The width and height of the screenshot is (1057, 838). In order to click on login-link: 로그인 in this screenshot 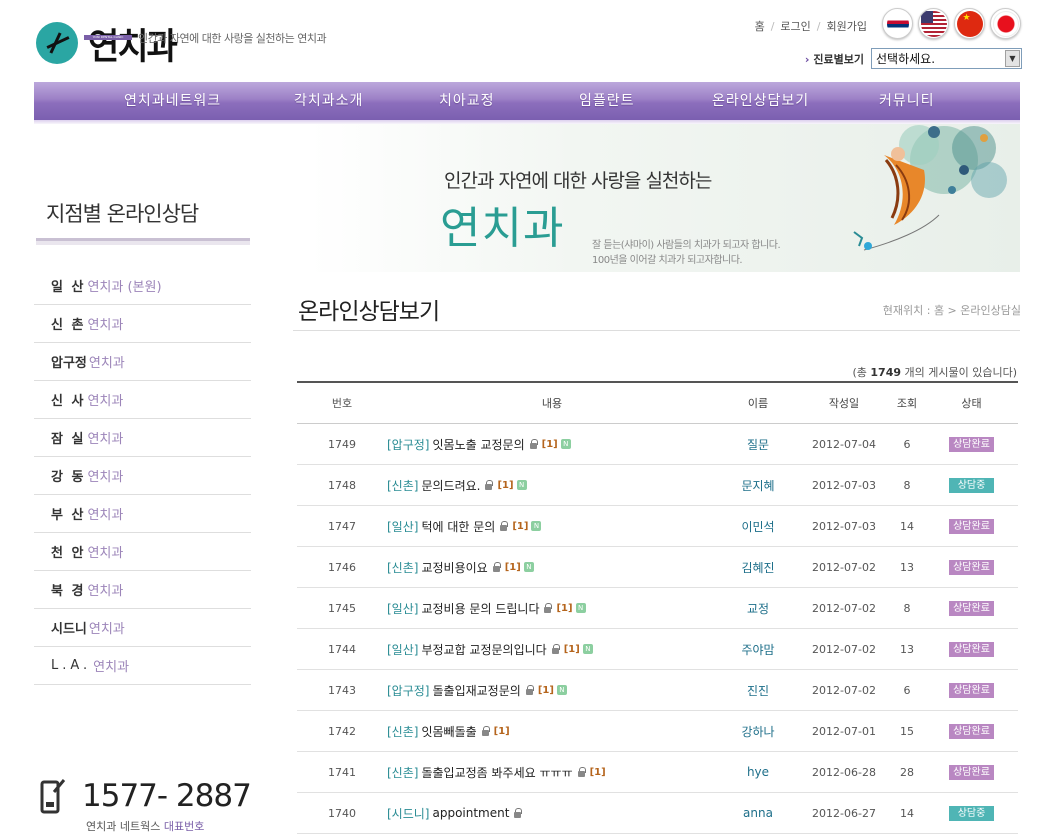, I will do `click(795, 26)`.